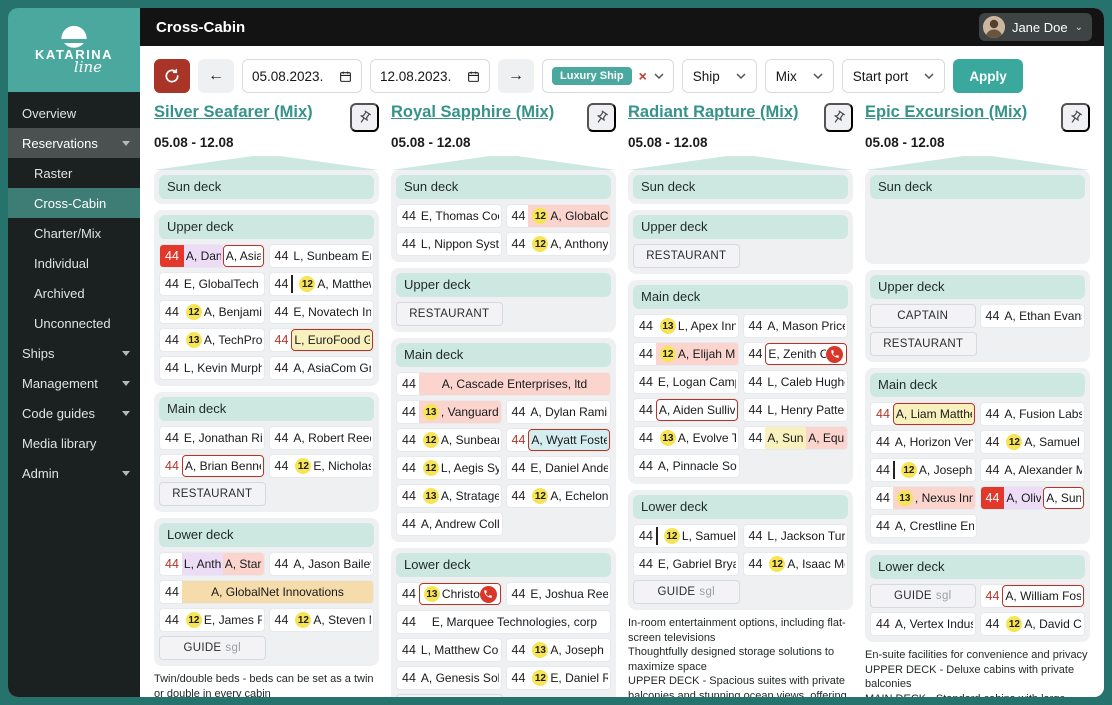  What do you see at coordinates (558, 594) in the screenshot?
I see `cabin-cell: 44 E, Joshua Reed` at bounding box center [558, 594].